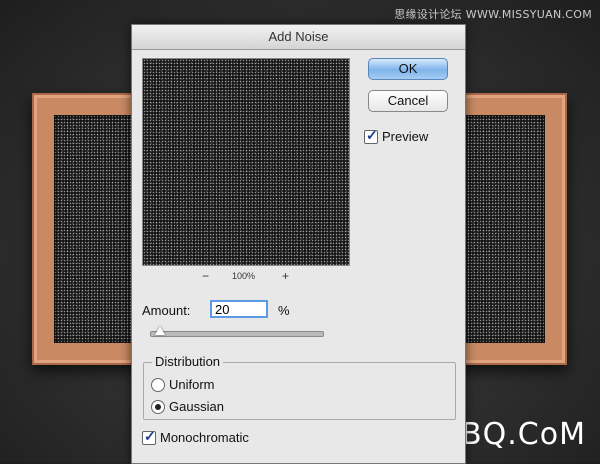 The image size is (600, 464). I want to click on picture-frame-left, so click(87, 229).